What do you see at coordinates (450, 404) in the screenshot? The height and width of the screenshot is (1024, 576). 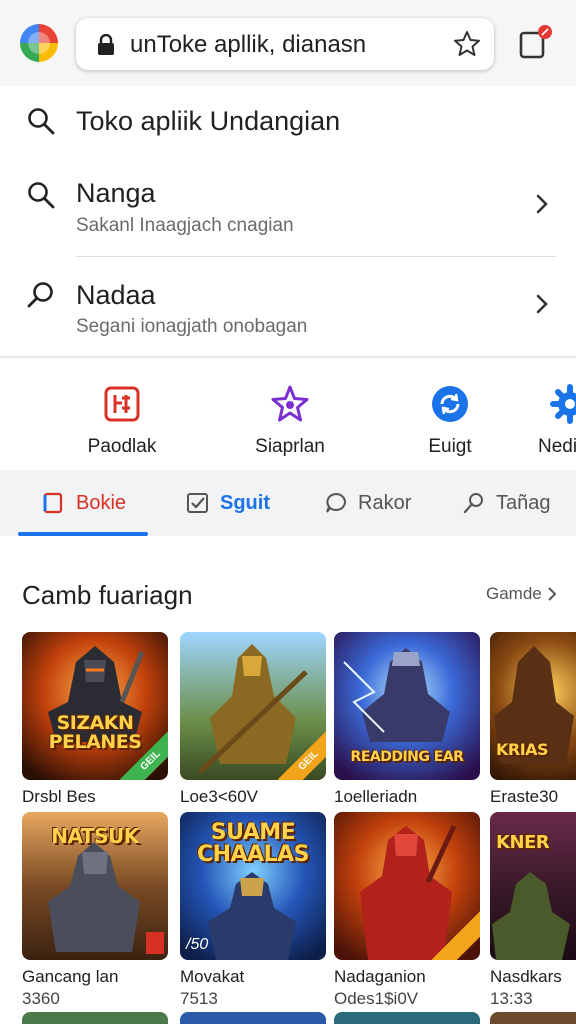 I see `blue-sync-icon` at bounding box center [450, 404].